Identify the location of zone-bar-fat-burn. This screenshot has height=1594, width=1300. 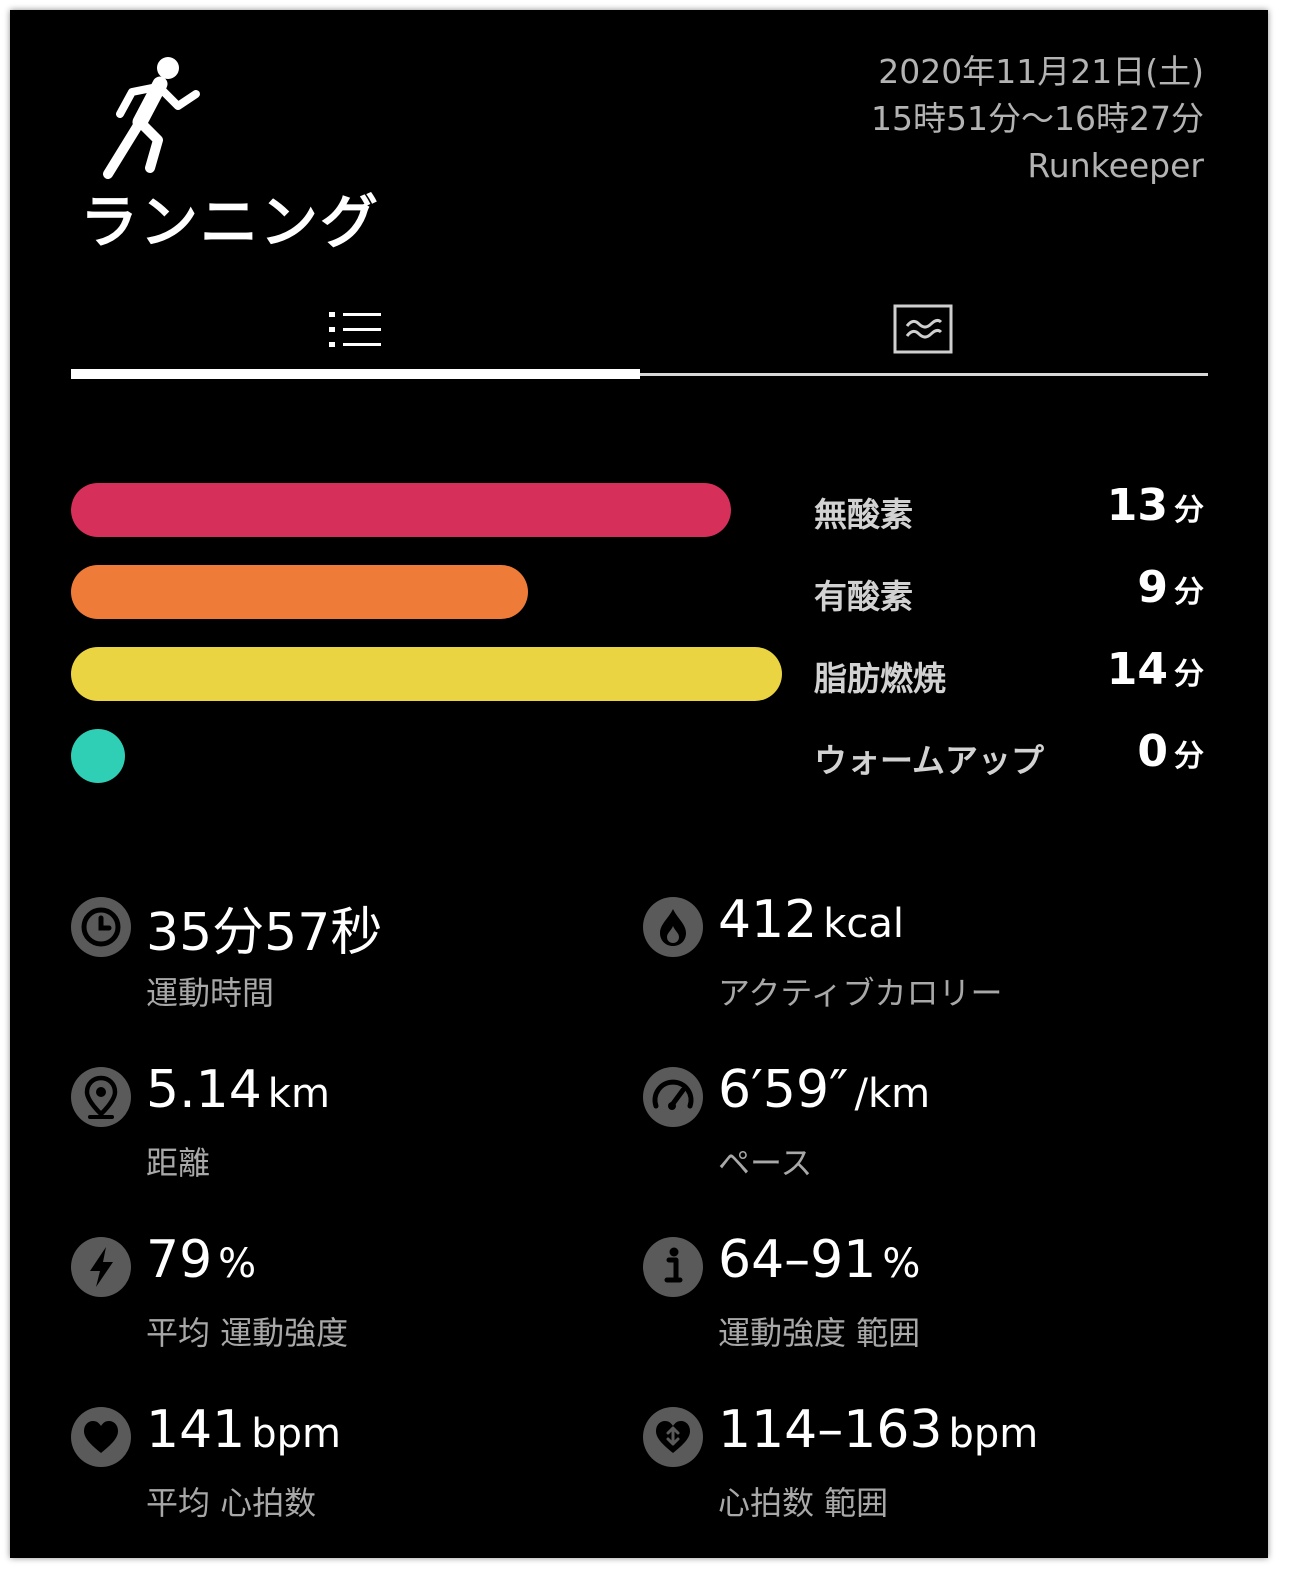
(426, 674).